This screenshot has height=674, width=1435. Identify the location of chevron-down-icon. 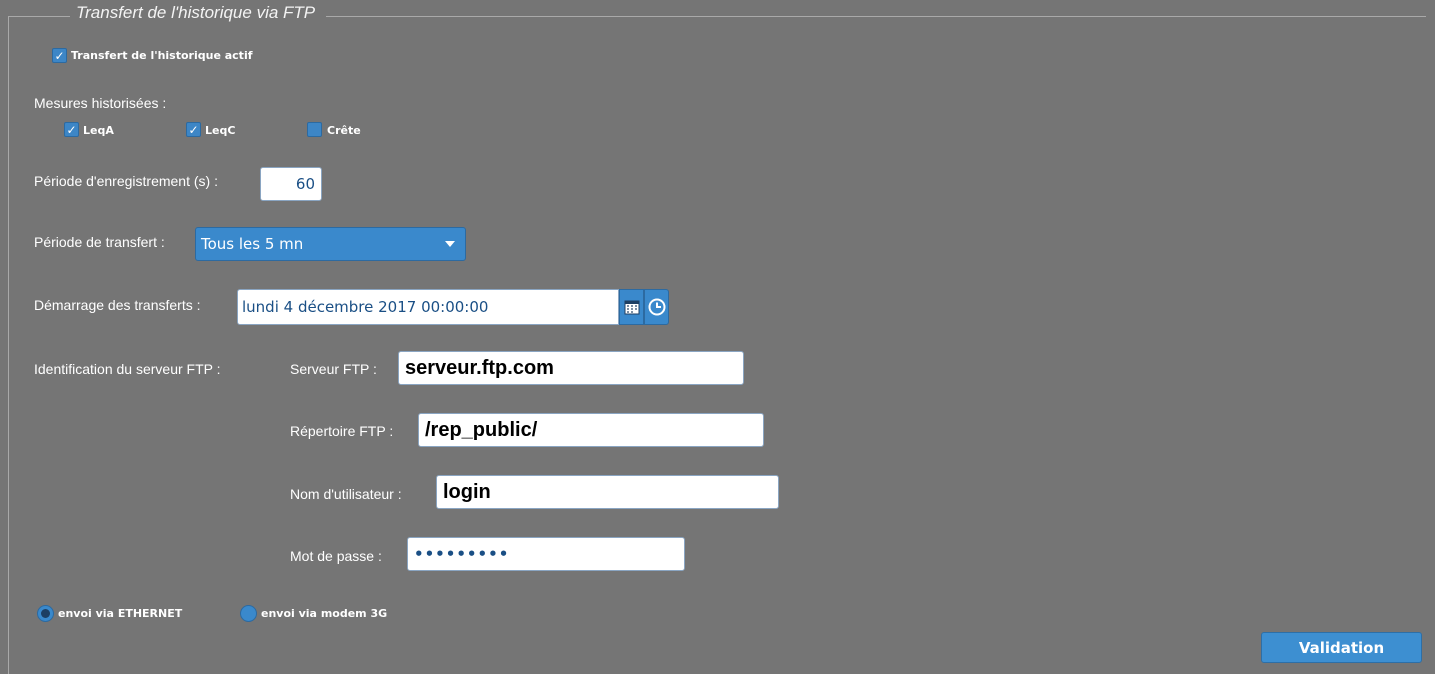
(450, 244).